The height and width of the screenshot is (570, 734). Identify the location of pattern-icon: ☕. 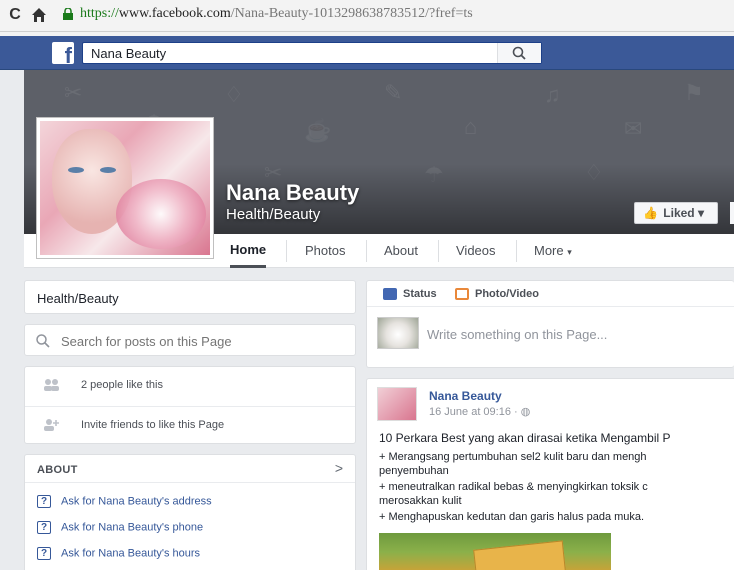
(318, 130).